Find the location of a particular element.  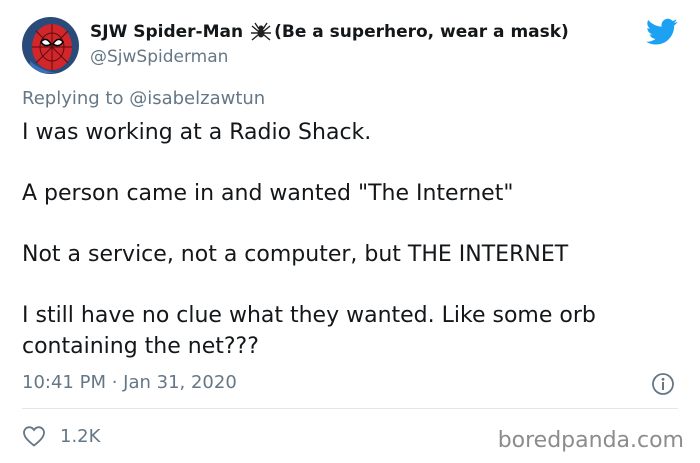

replying-to: Replying to @isabelzawtun is located at coordinates (143, 98).